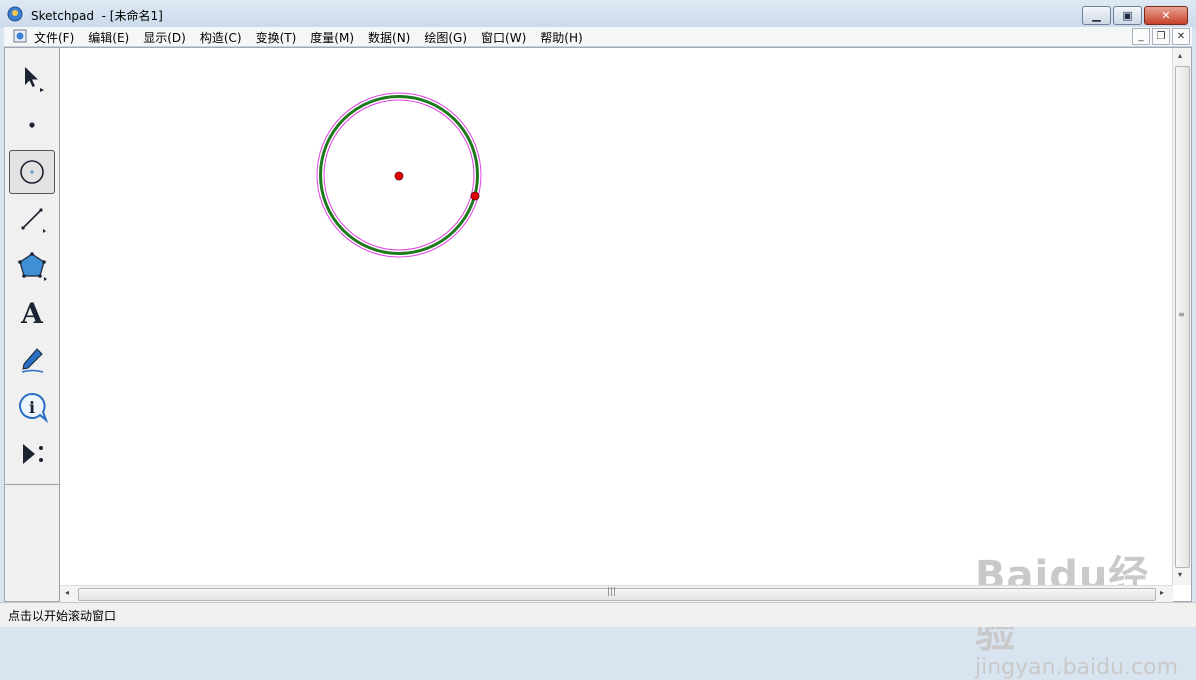  What do you see at coordinates (598, 614) in the screenshot?
I see `status-bar: 点击以开始滚动窗口` at bounding box center [598, 614].